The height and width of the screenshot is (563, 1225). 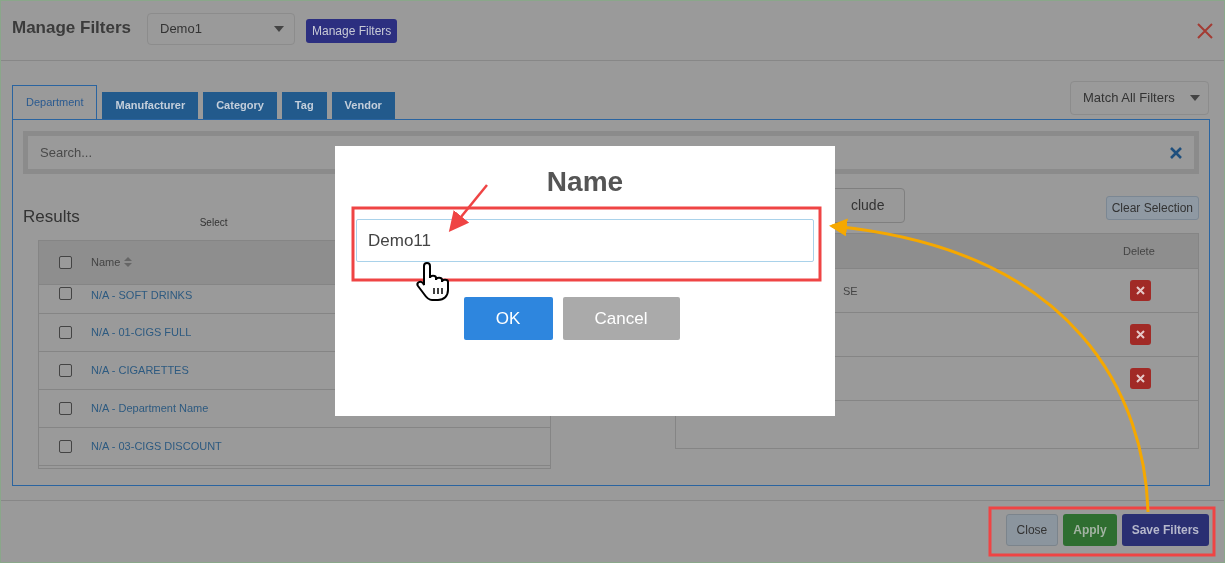 What do you see at coordinates (1152, 208) in the screenshot?
I see `clear-selection-button: Clear Selection` at bounding box center [1152, 208].